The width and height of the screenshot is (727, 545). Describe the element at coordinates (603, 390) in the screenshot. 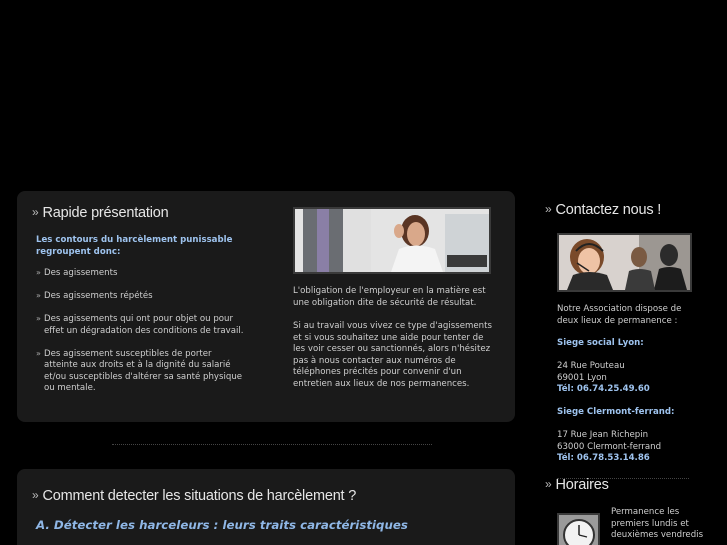

I see `lyon-phone: Tél: 06.74.25.49.60` at that location.